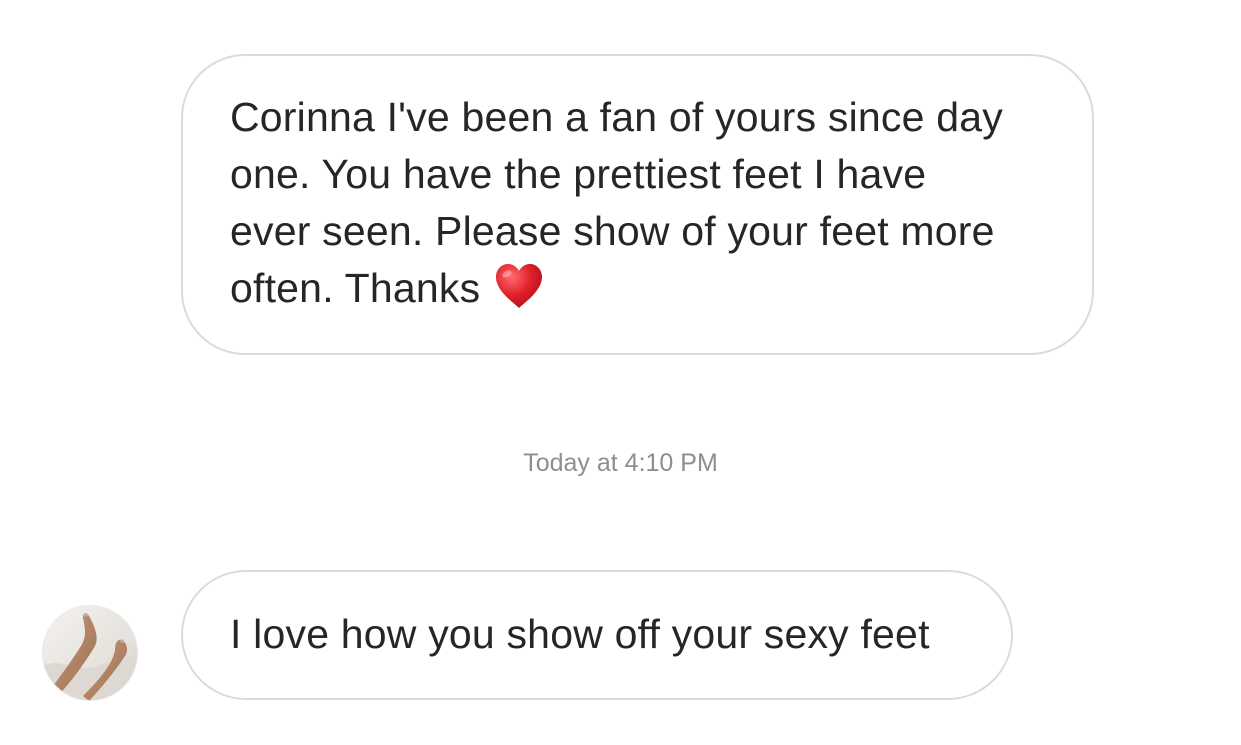 This screenshot has width=1241, height=745. Describe the element at coordinates (519, 293) in the screenshot. I see `red-heart-icon` at that location.